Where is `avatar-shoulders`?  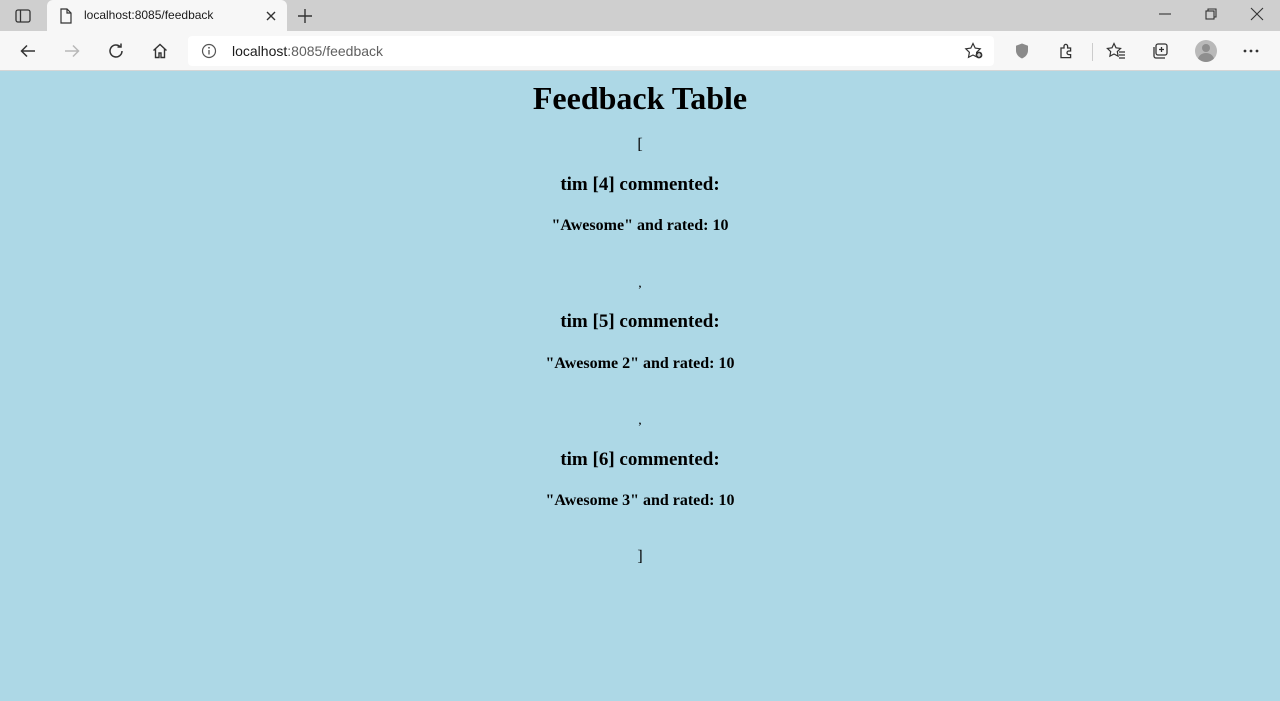
avatar-shoulders is located at coordinates (1206, 57).